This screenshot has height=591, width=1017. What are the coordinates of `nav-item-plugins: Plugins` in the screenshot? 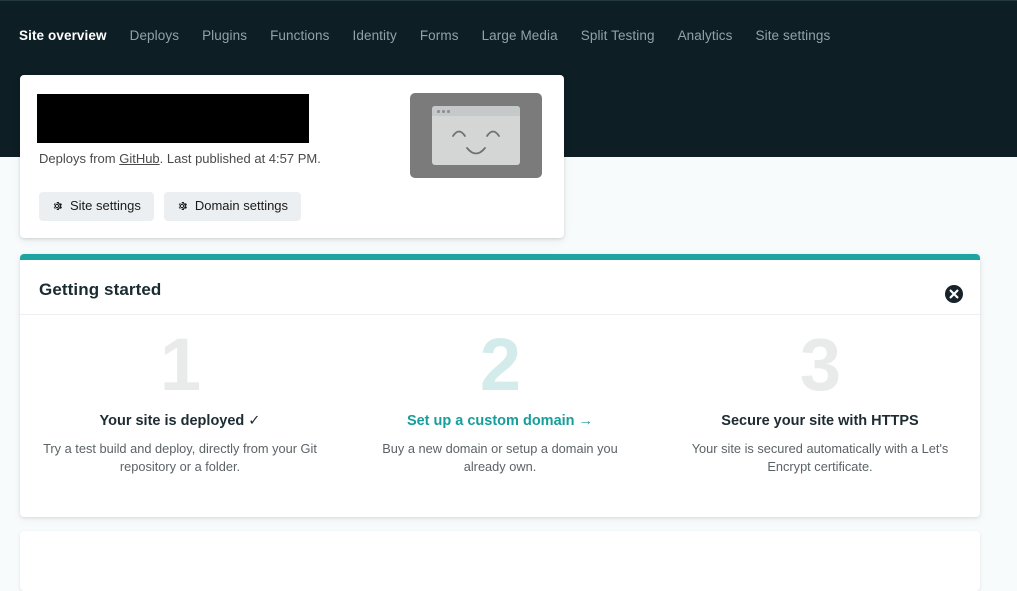 It's located at (232, 36).